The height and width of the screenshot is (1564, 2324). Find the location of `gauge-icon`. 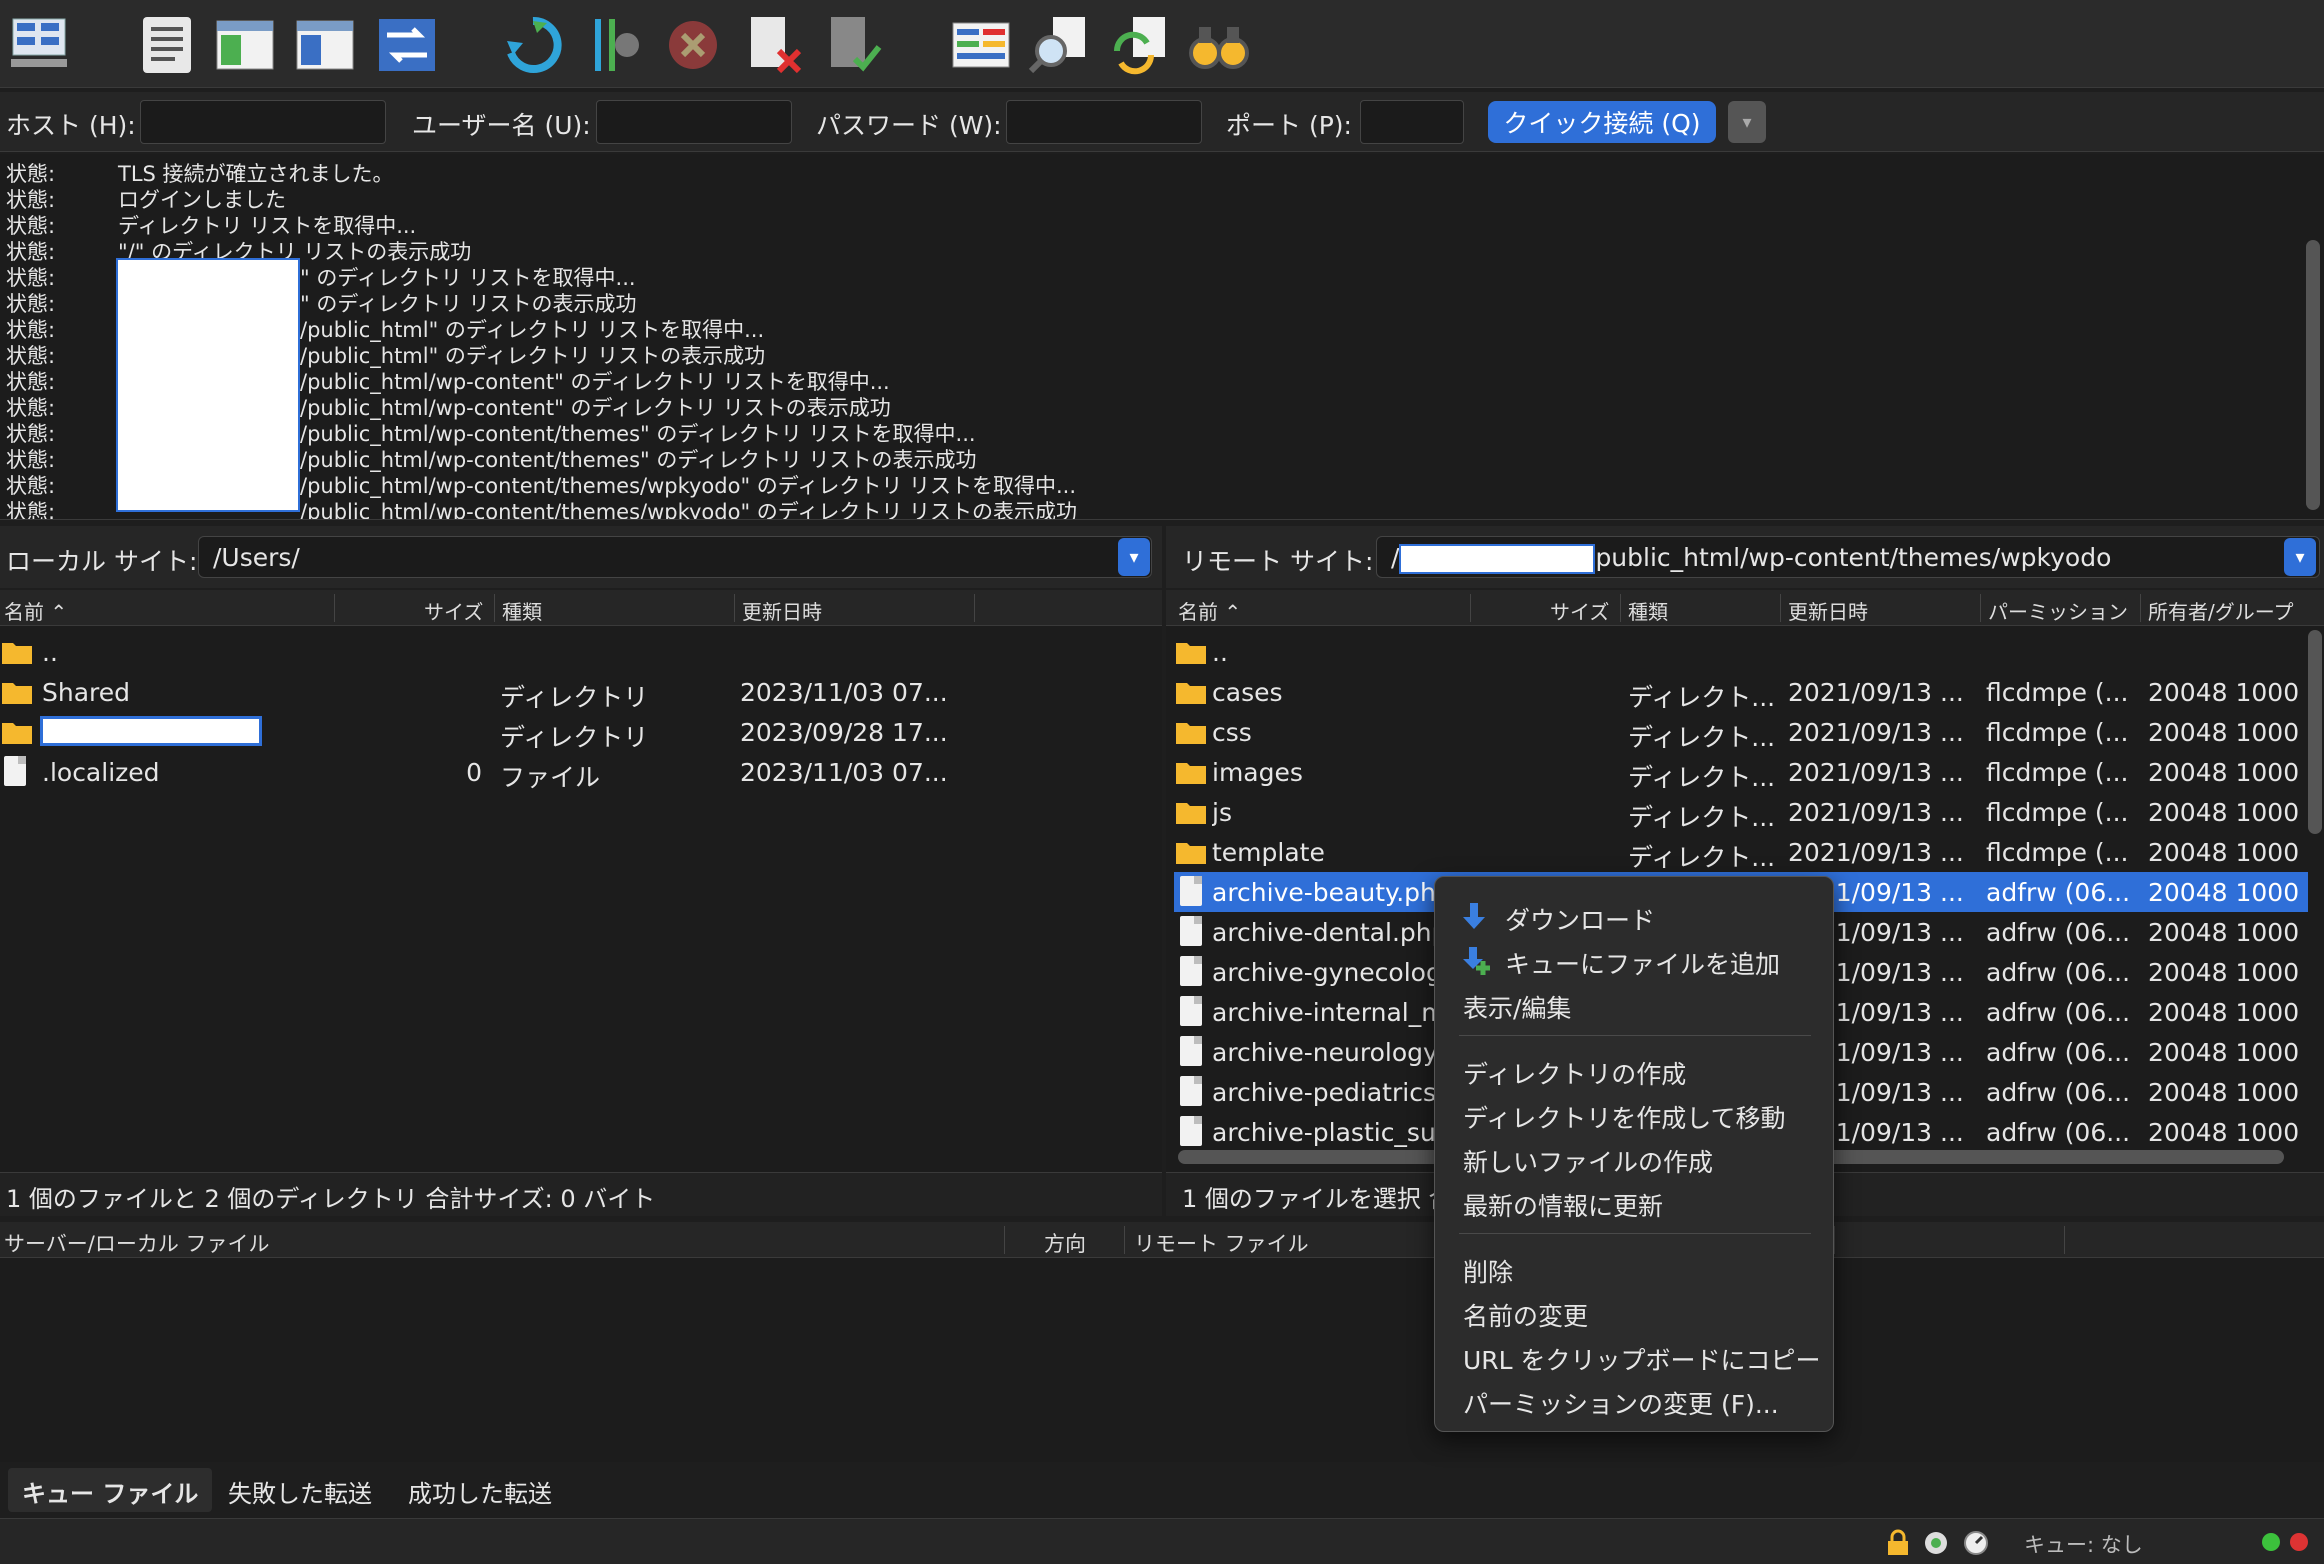

gauge-icon is located at coordinates (1976, 1543).